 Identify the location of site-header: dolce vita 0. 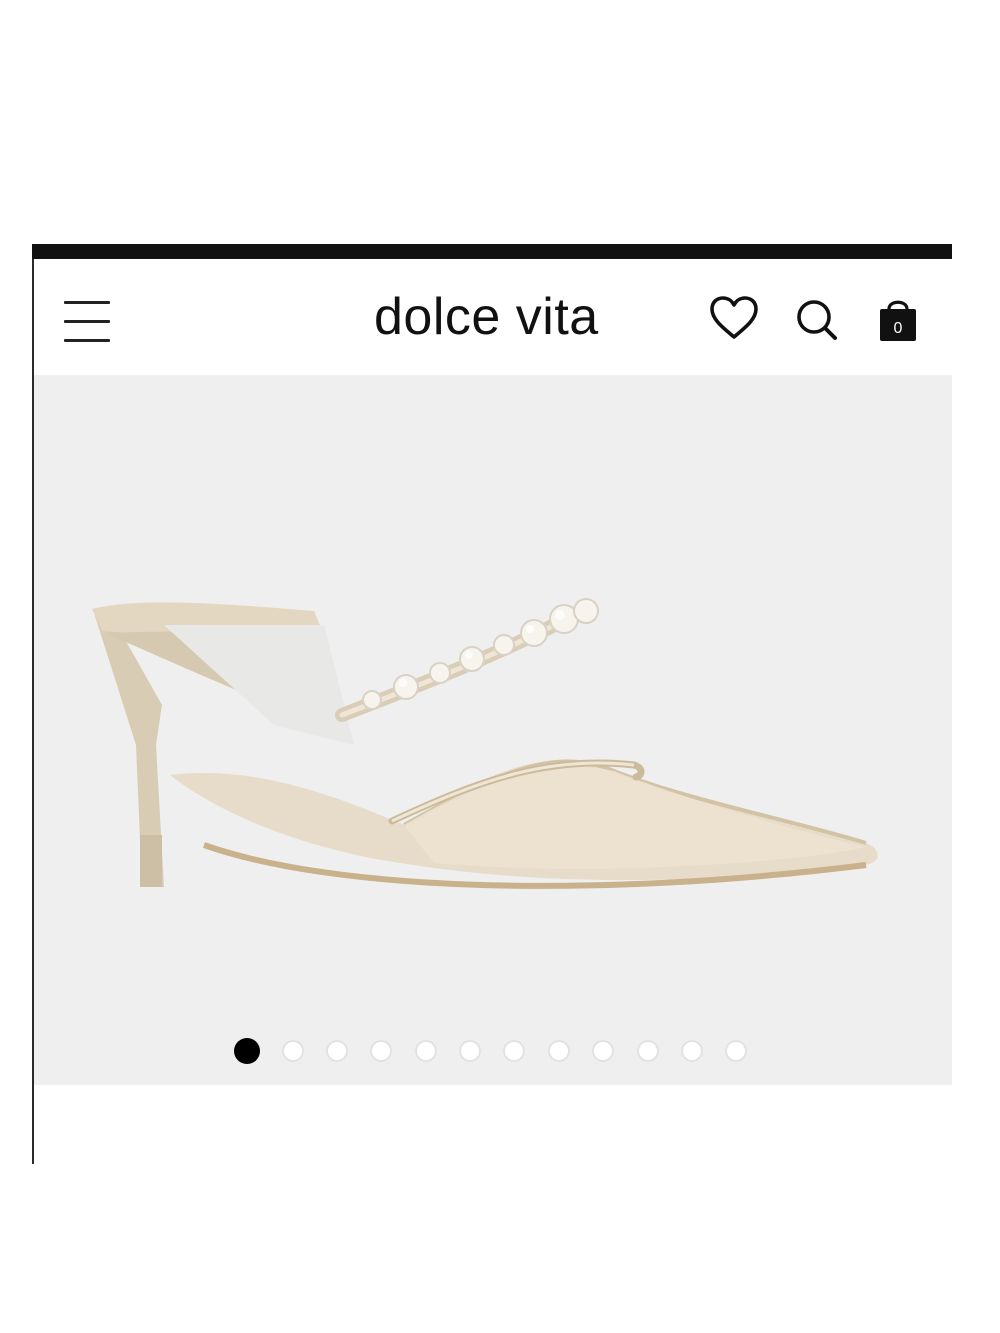
(493, 317).